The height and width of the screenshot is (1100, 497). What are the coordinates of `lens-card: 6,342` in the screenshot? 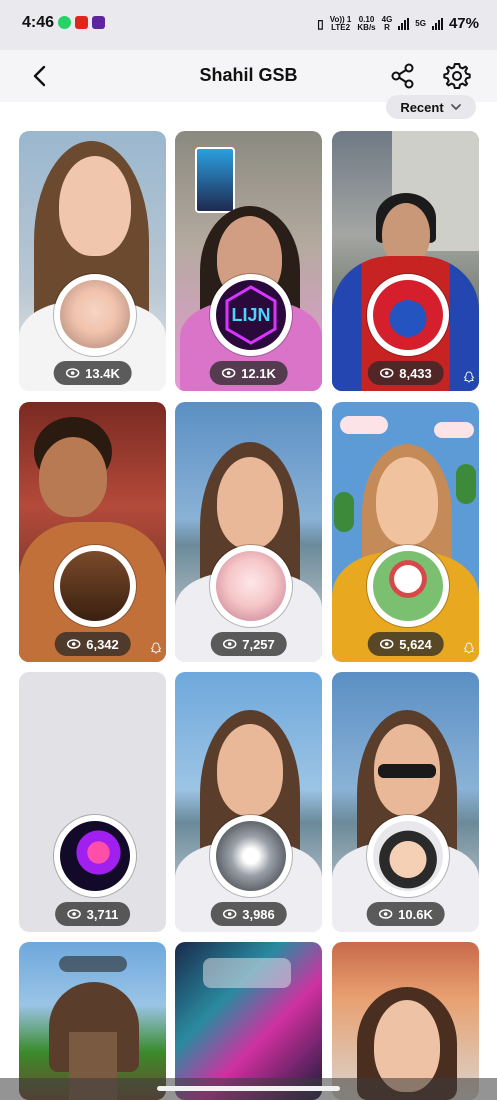 It's located at (92, 532).